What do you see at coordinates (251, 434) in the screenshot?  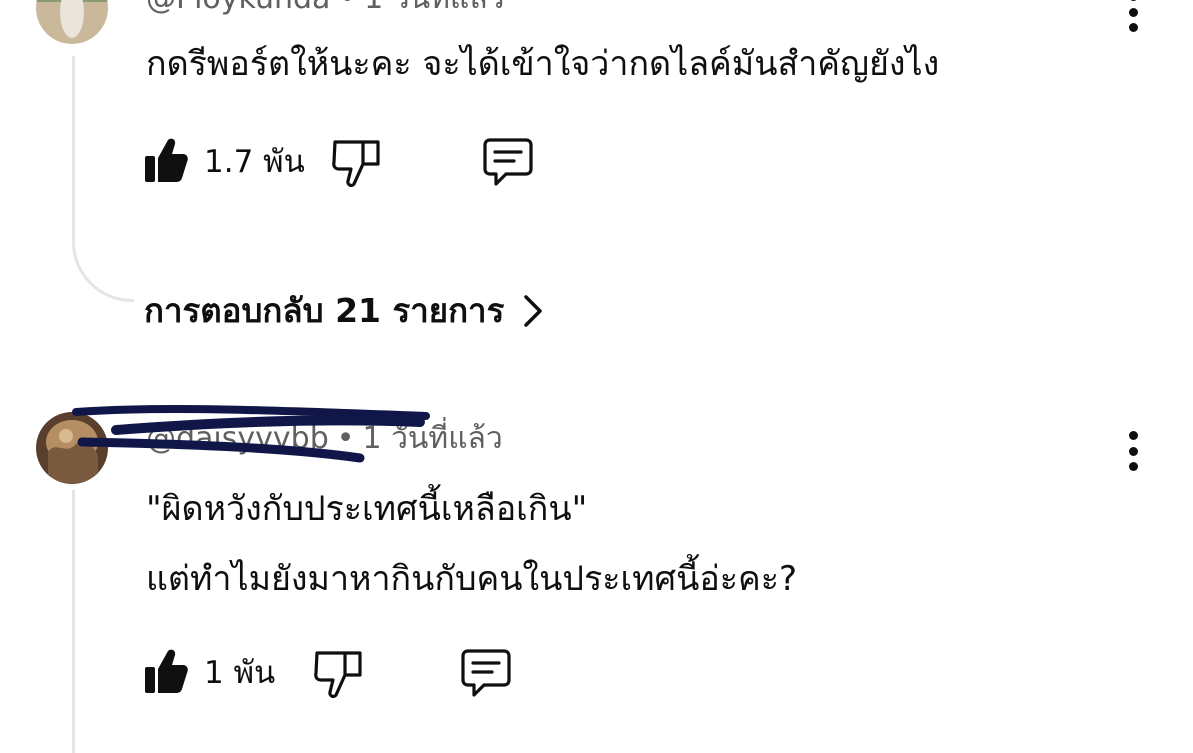 I see `redaction-scribble` at bounding box center [251, 434].